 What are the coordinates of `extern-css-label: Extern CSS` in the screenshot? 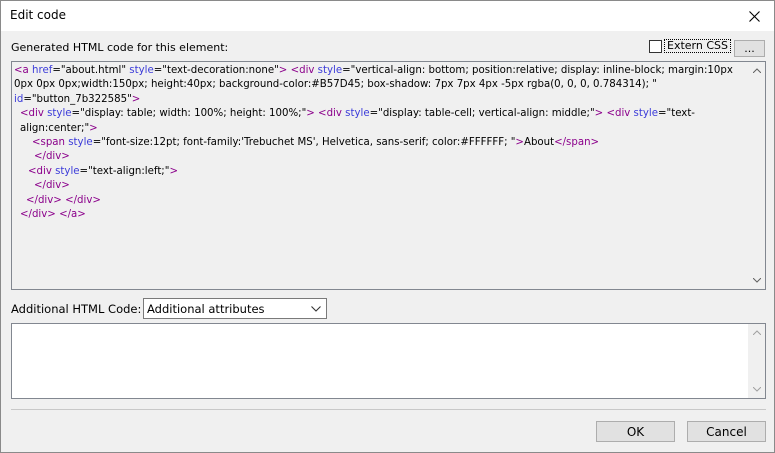 It's located at (697, 46).